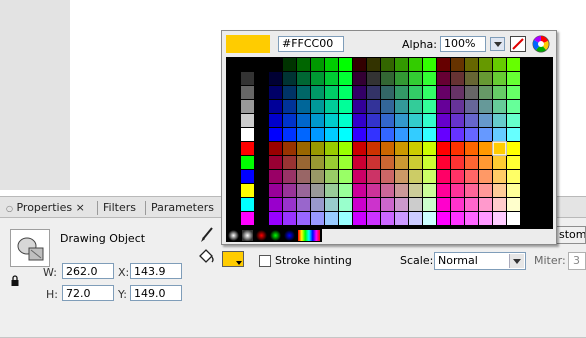  Describe the element at coordinates (15, 281) in the screenshot. I see `lock-icon` at that location.